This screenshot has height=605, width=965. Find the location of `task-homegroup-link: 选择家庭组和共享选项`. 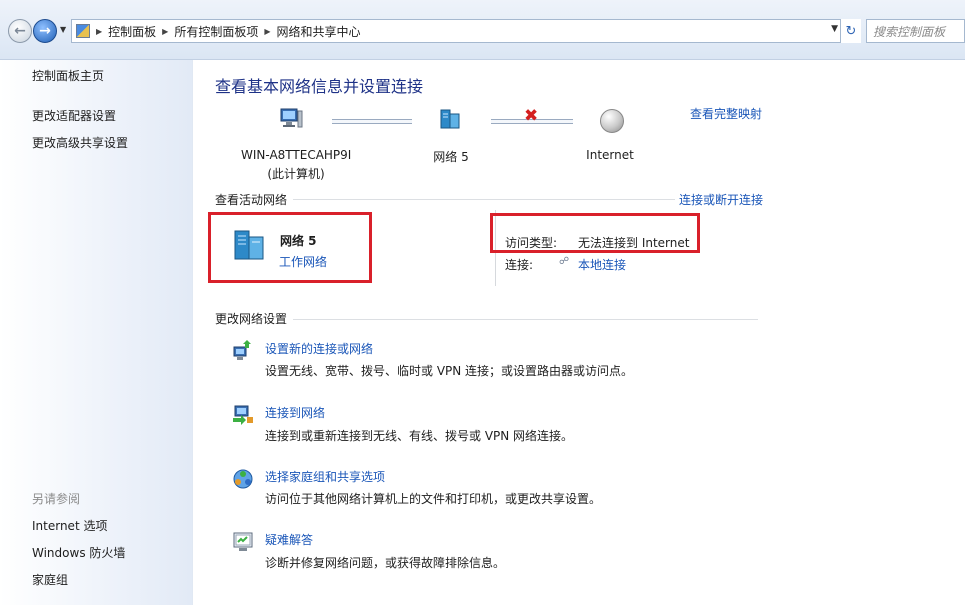

task-homegroup-link: 选择家庭组和共享选项 is located at coordinates (325, 476).